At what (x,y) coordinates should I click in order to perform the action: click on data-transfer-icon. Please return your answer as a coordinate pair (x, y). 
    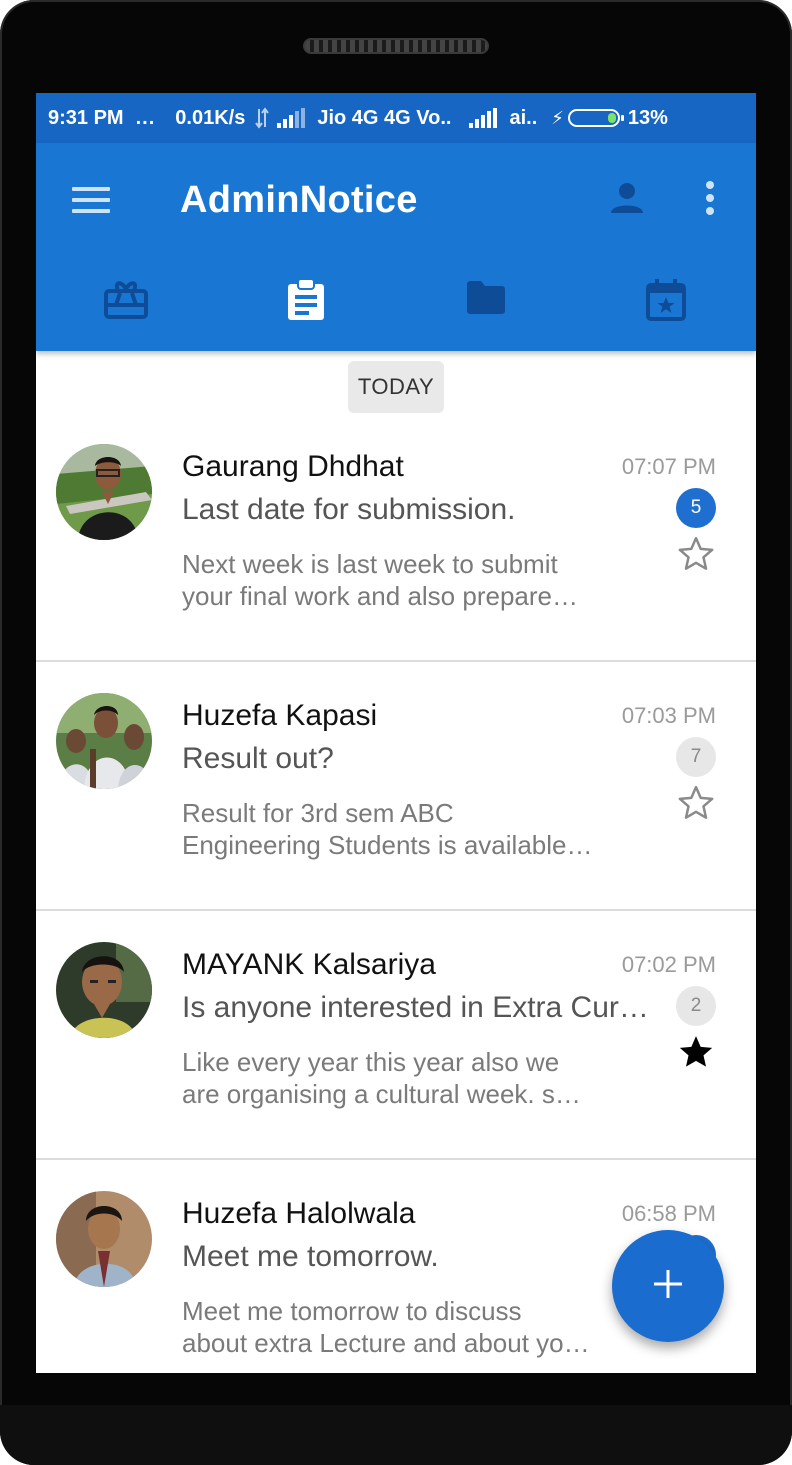
    Looking at the image, I should click on (262, 118).